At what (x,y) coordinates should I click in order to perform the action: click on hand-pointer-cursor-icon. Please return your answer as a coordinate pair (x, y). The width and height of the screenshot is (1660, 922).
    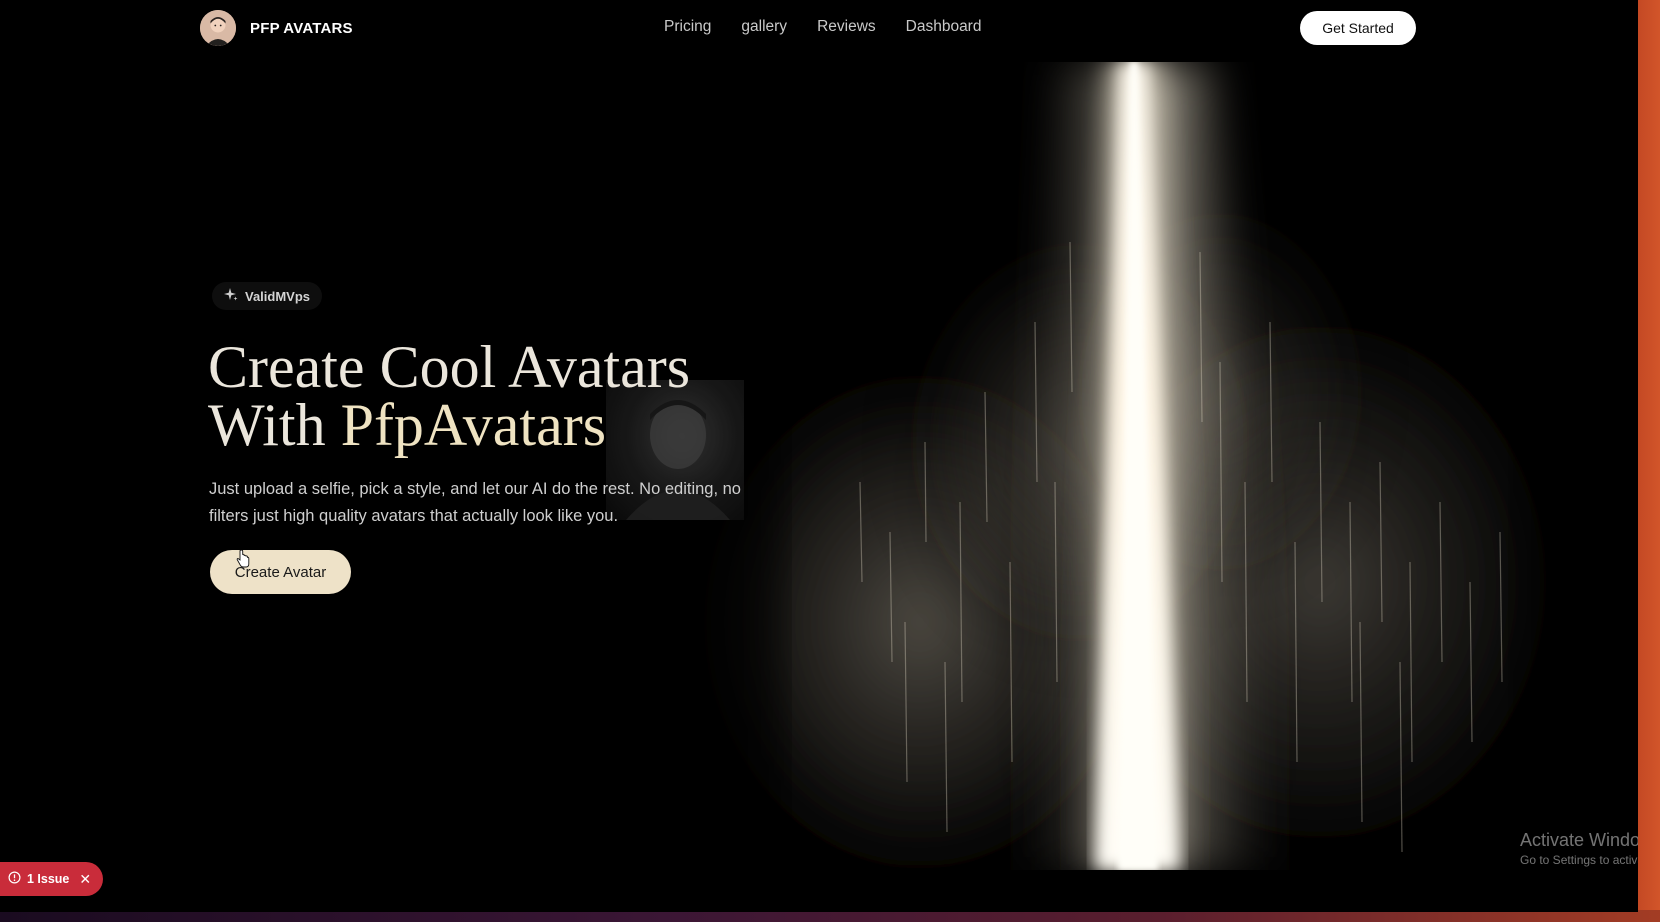
    Looking at the image, I should click on (243, 561).